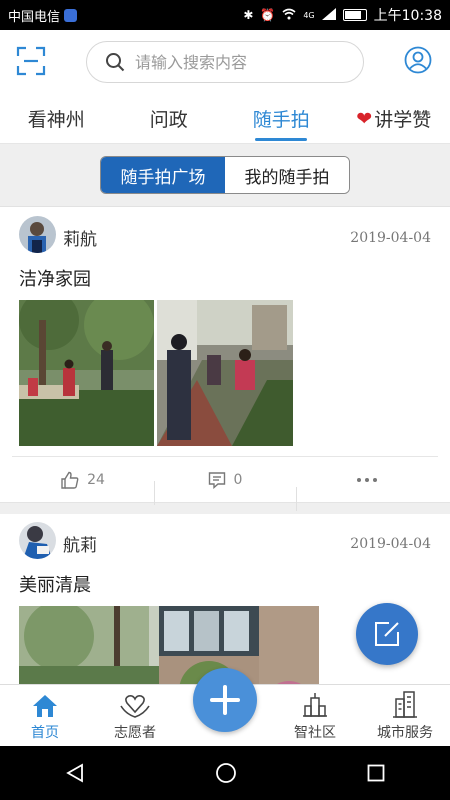  Describe the element at coordinates (163, 175) in the screenshot. I see `segment-square: 随手拍广场` at that location.